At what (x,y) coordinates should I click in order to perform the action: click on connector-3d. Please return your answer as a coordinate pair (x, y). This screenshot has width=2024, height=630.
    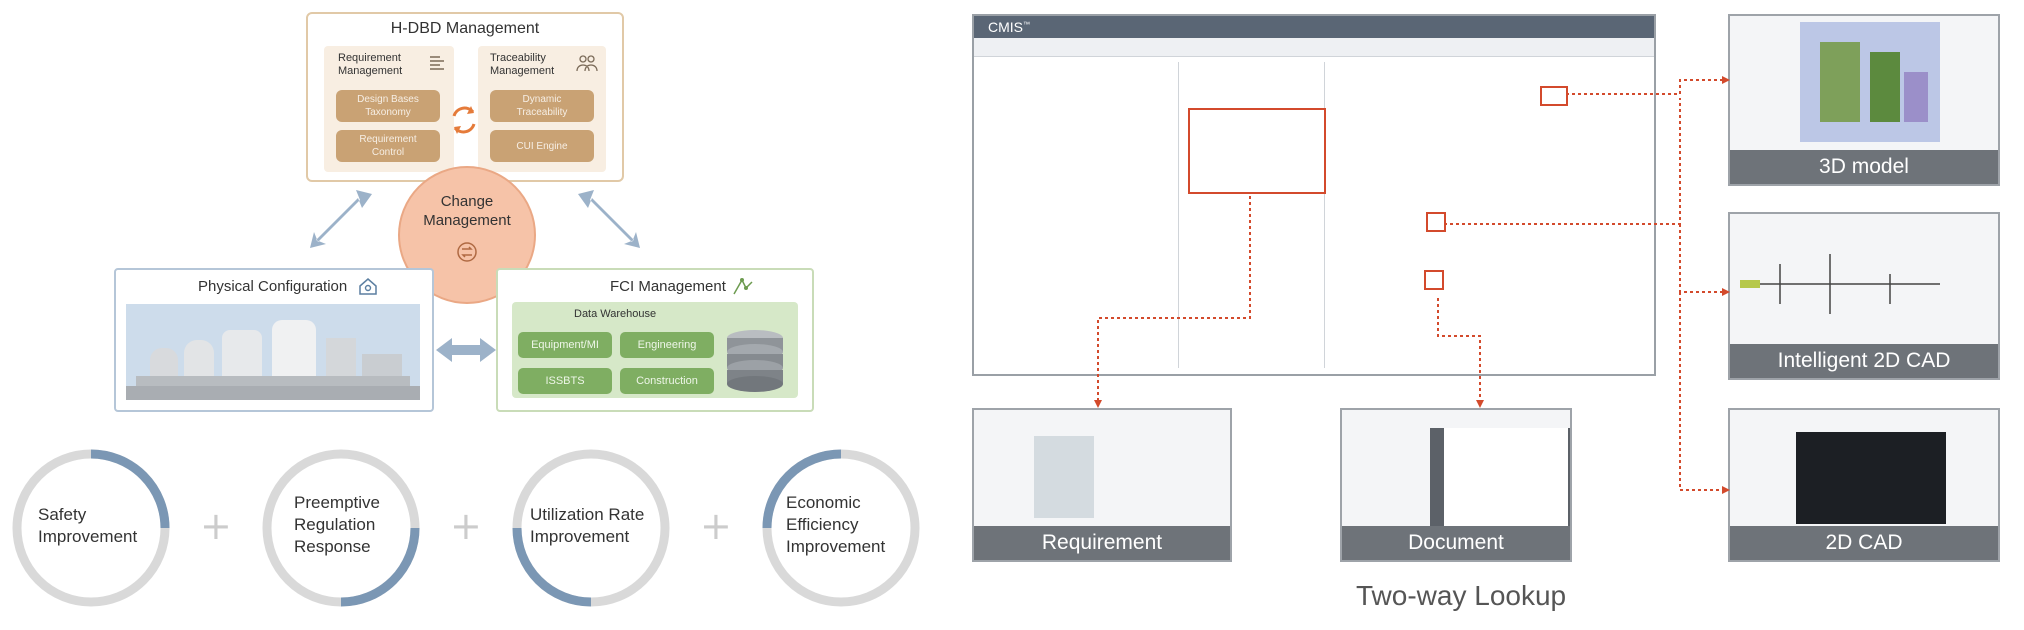
    Looking at the image, I should click on (1644, 87).